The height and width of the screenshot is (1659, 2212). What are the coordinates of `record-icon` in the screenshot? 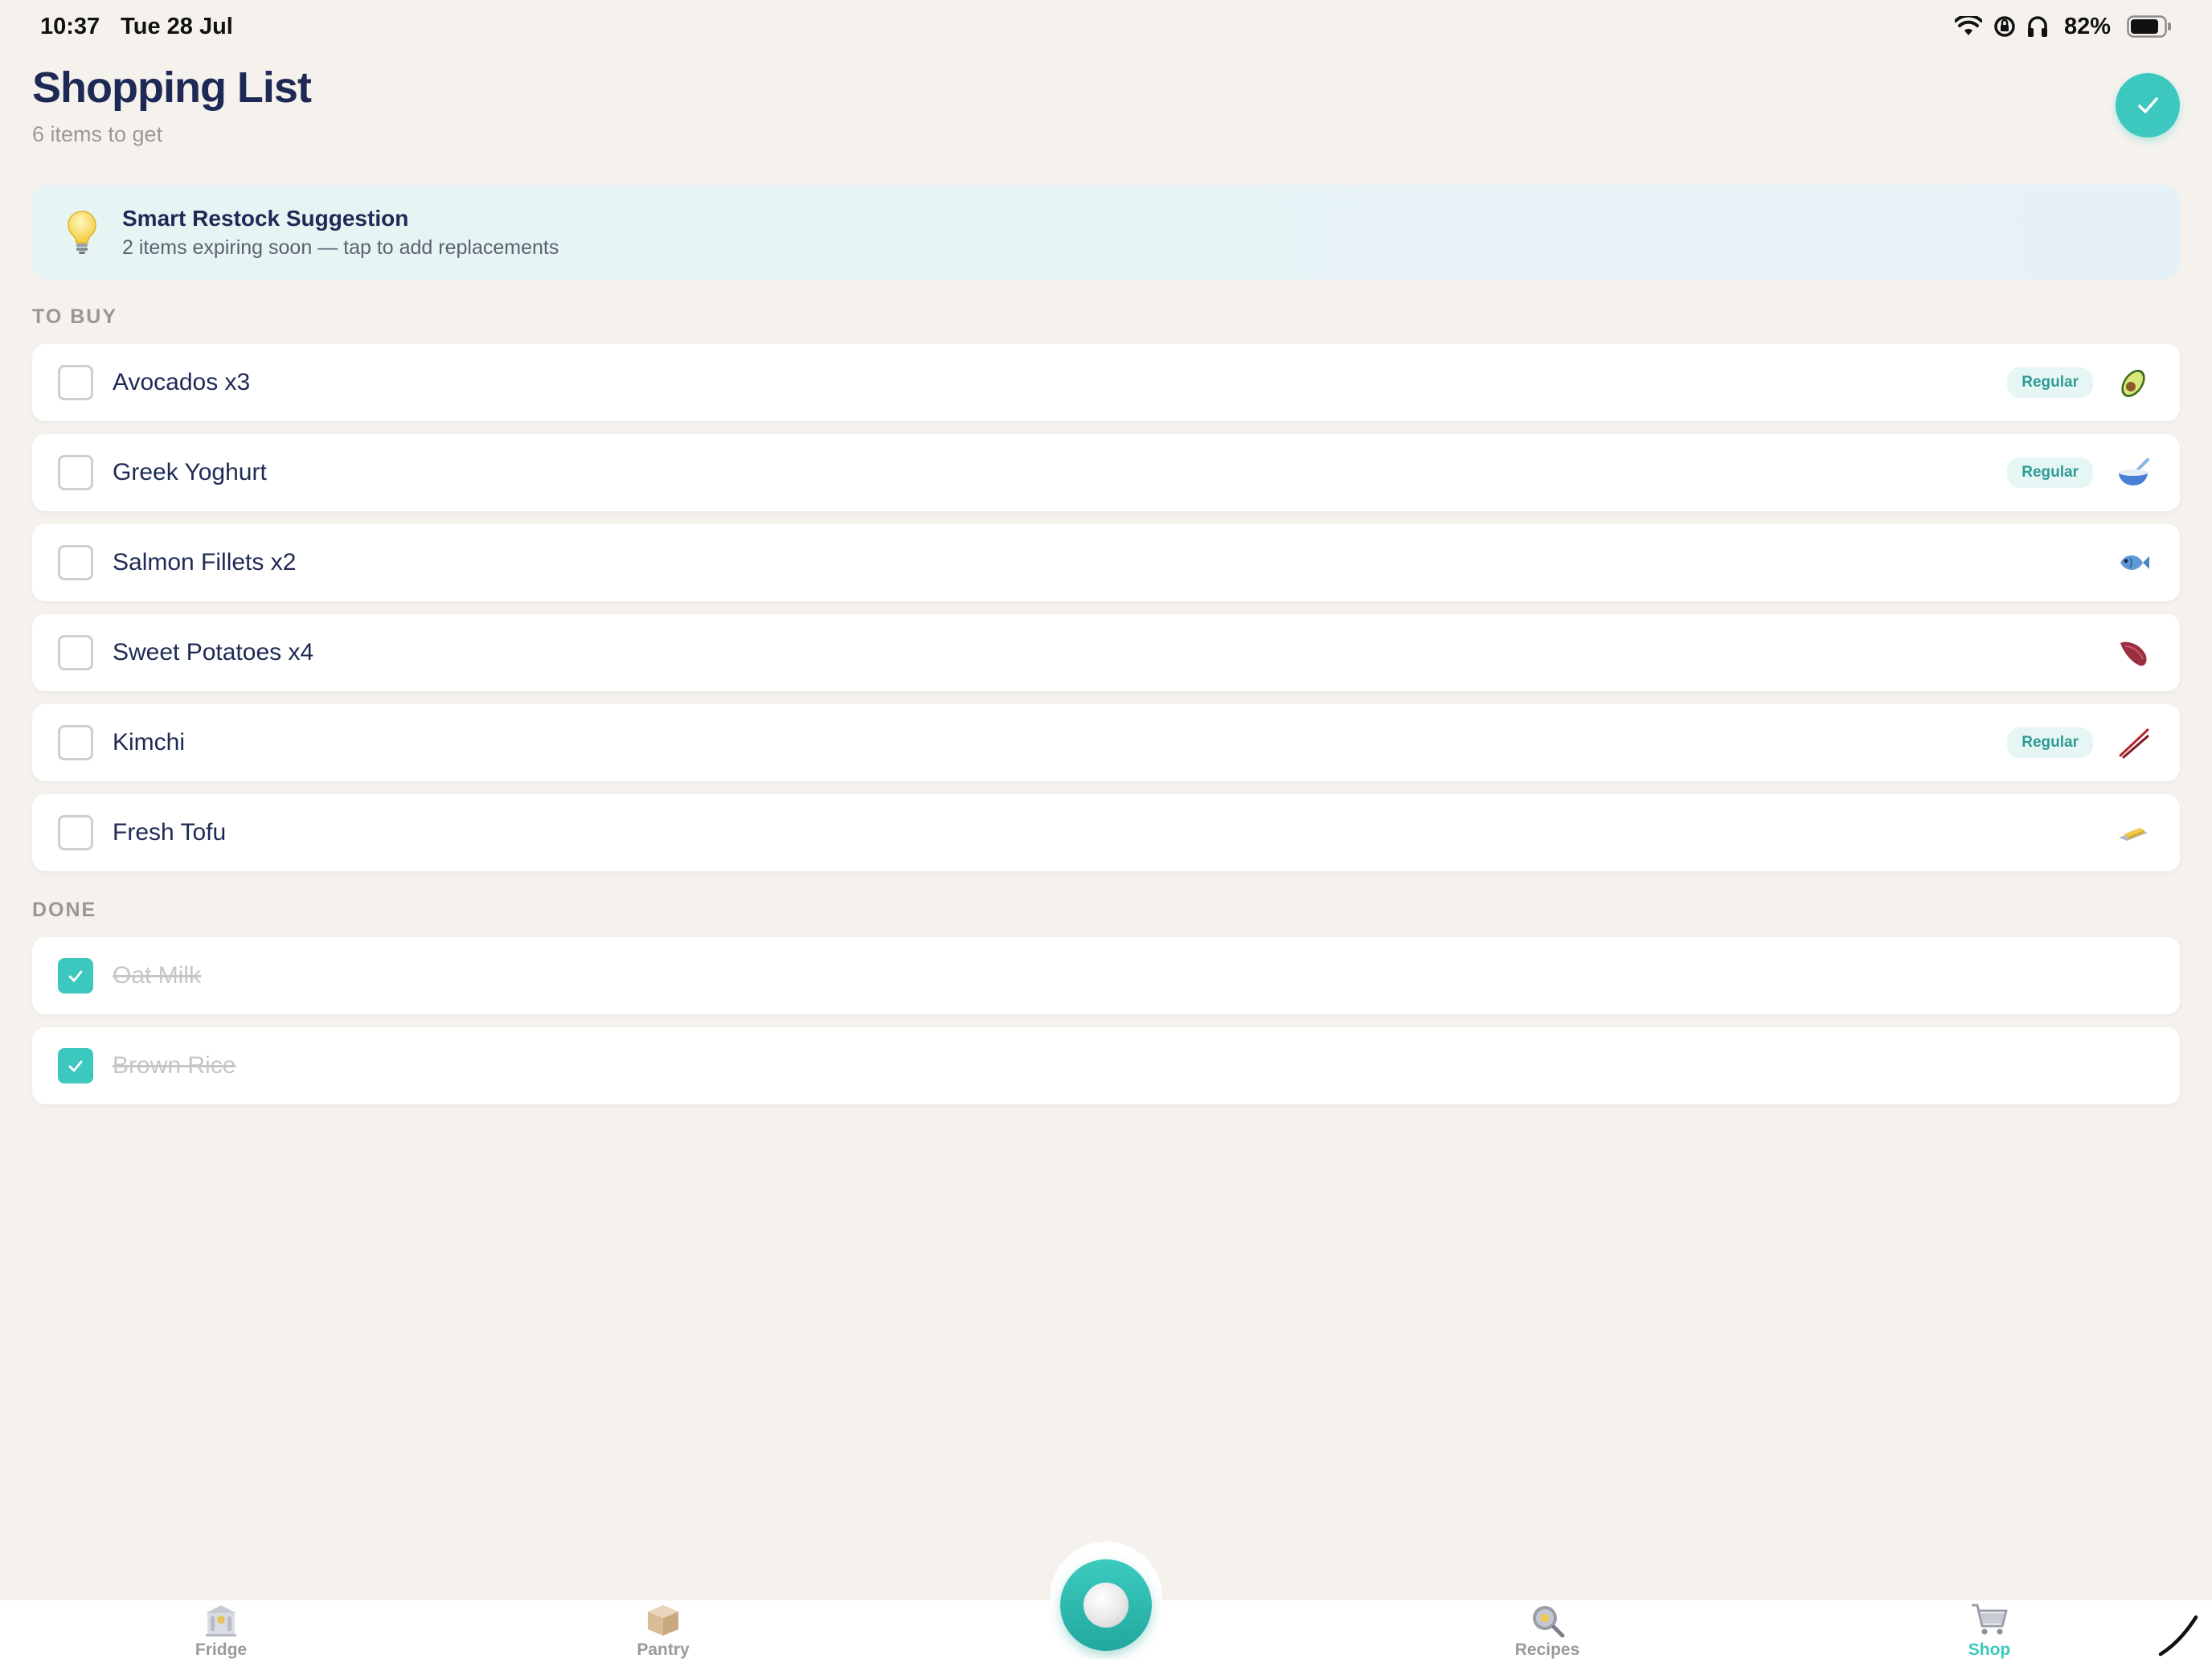 It's located at (1106, 1605).